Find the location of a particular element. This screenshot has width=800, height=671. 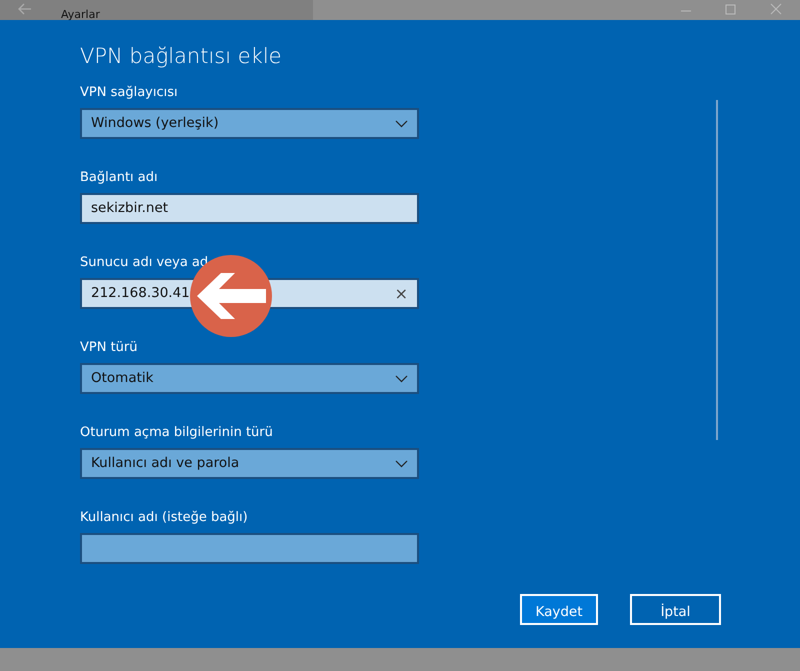

close-icon is located at coordinates (776, 9).